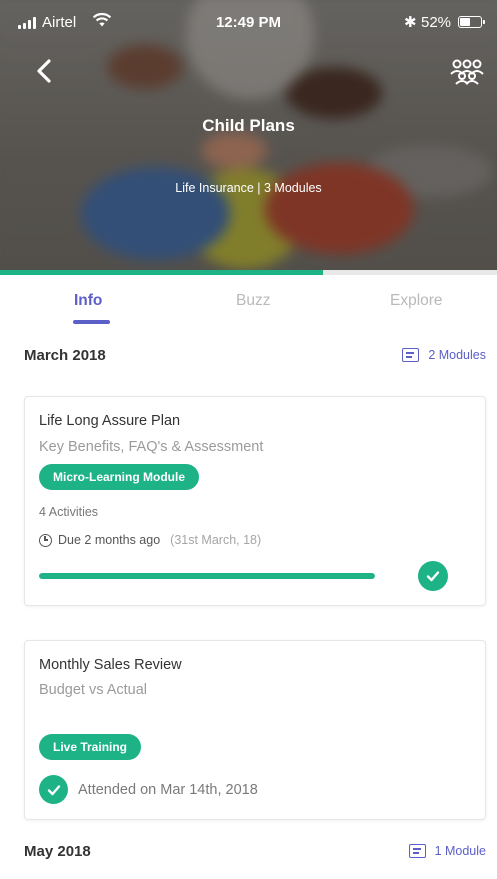  Describe the element at coordinates (110, 665) in the screenshot. I see `card-title: Monthly Sales Review` at that location.